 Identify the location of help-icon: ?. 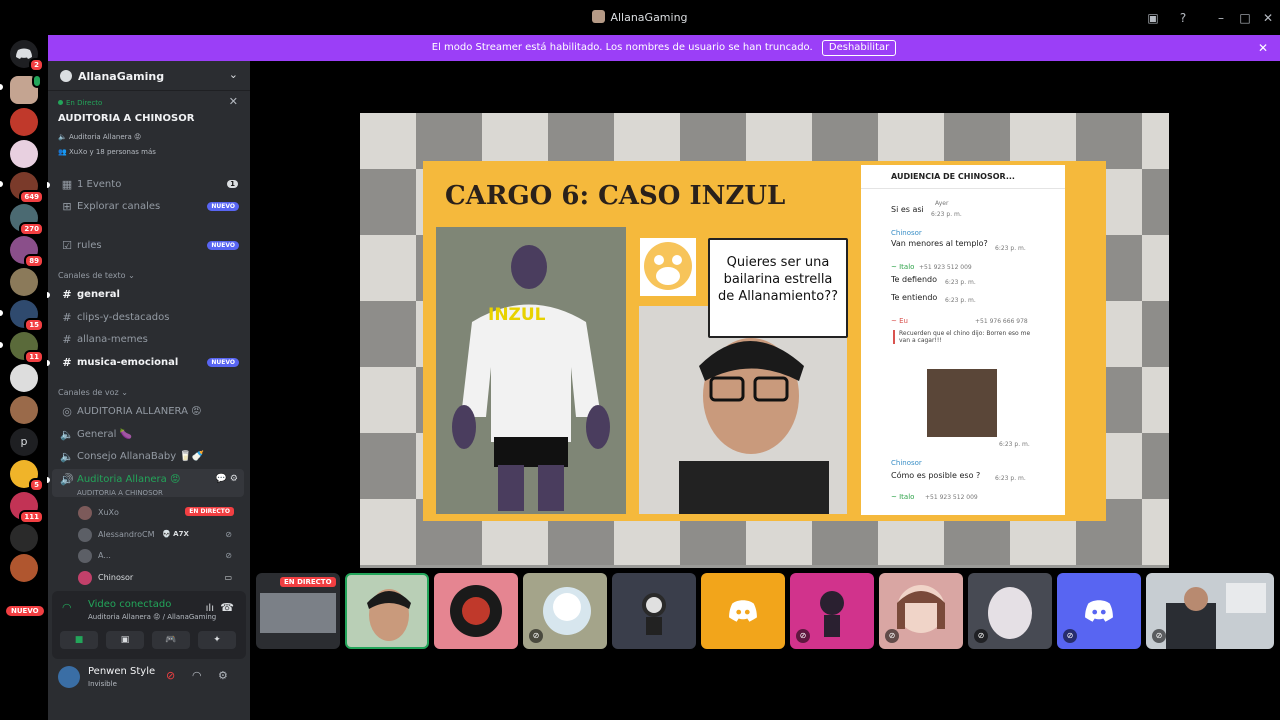
(1183, 18).